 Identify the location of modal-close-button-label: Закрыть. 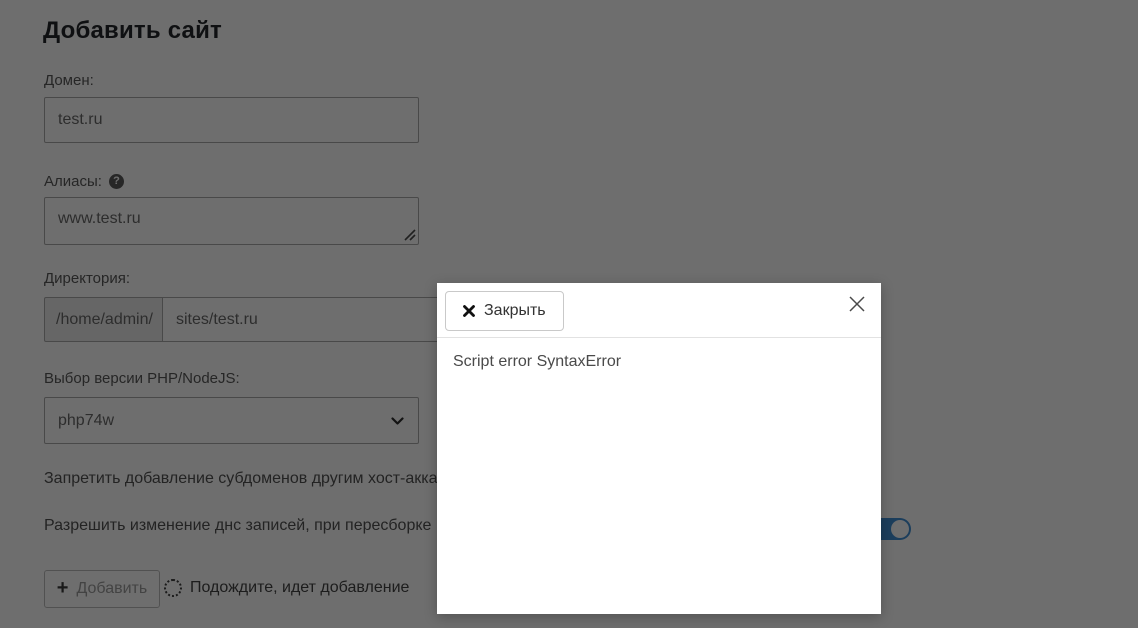
(515, 310).